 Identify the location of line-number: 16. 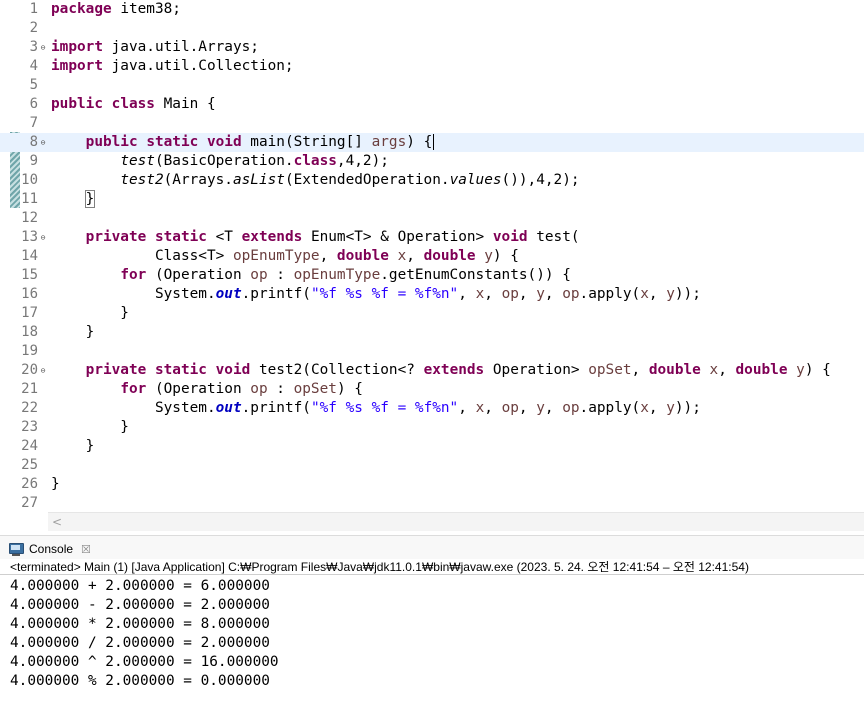
(29, 294).